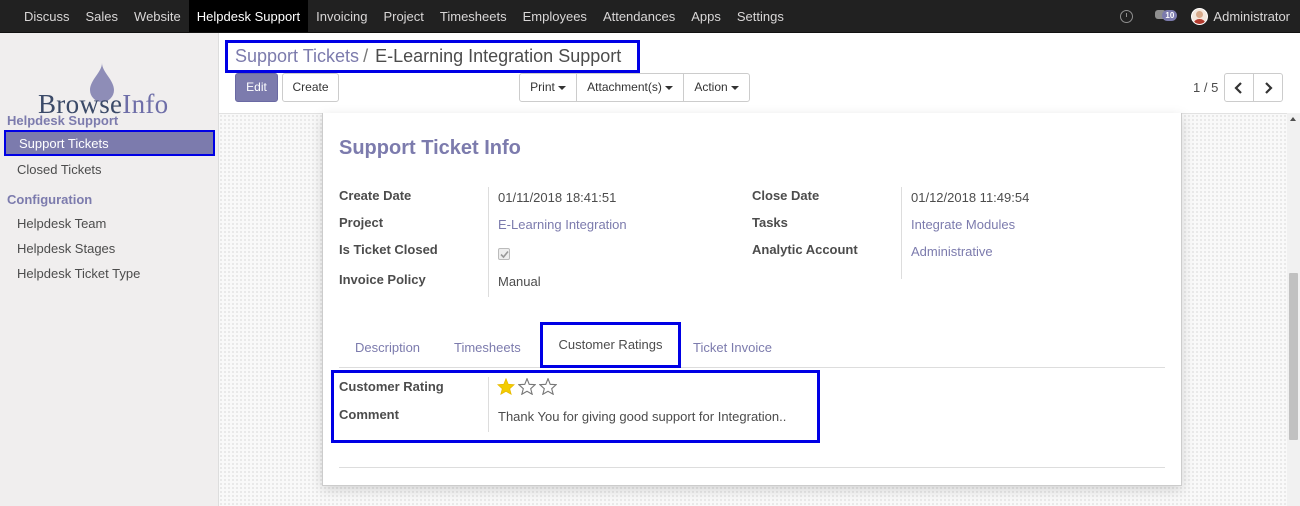 This screenshot has height=506, width=1300. I want to click on user-menu: Administrator, so click(1240, 16).